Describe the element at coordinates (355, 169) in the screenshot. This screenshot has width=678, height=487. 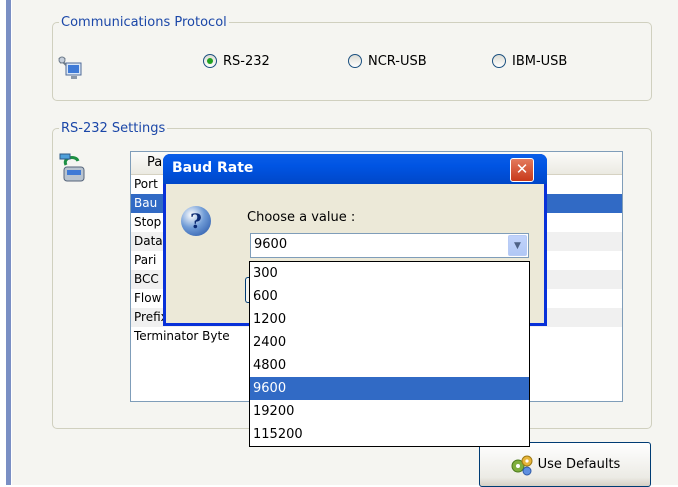
I see `dialog-title-bar: Baud Rate` at that location.